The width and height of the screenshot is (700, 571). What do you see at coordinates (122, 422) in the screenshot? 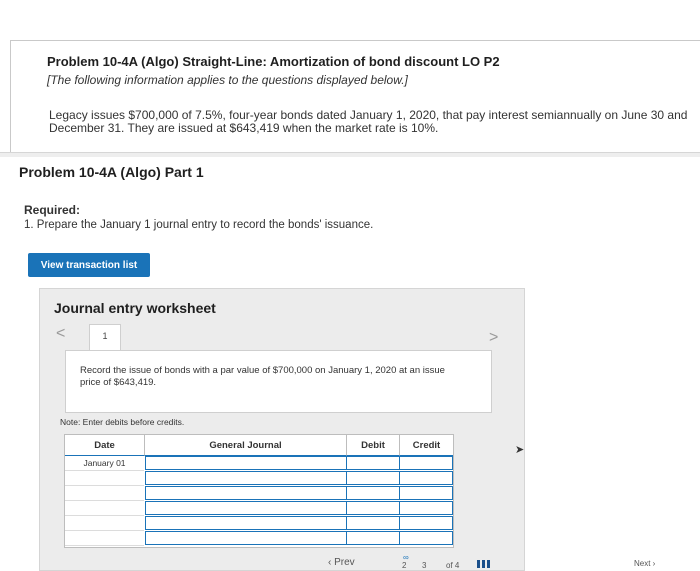
I see `debits-before-credits-note: Note: Enter debits before credits.` at bounding box center [122, 422].